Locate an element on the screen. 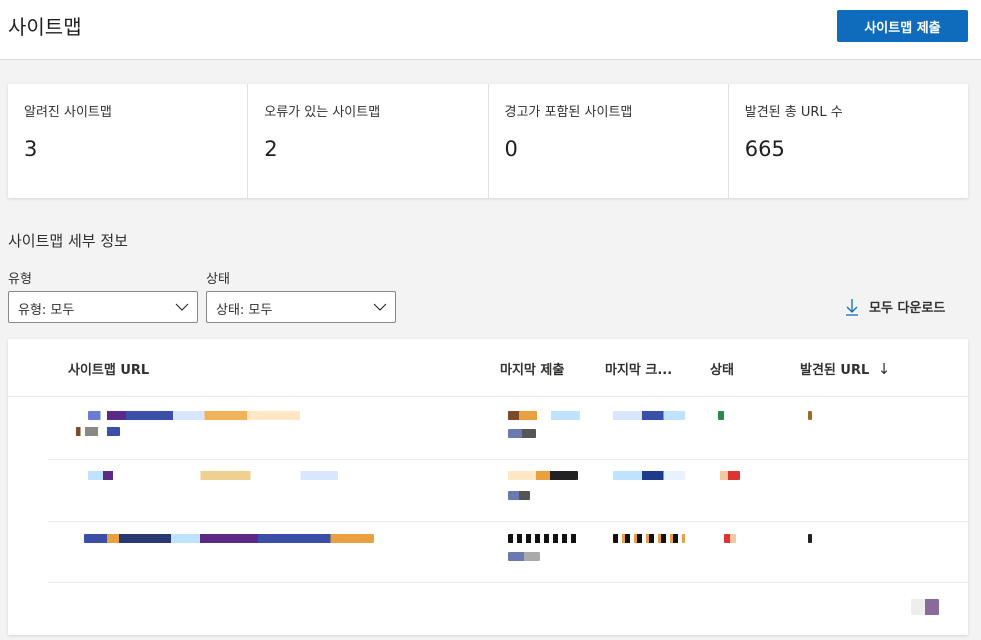 Image resolution: width=981 pixels, height=640 pixels. status-filter-dropdown: 상태: 모두 is located at coordinates (301, 307).